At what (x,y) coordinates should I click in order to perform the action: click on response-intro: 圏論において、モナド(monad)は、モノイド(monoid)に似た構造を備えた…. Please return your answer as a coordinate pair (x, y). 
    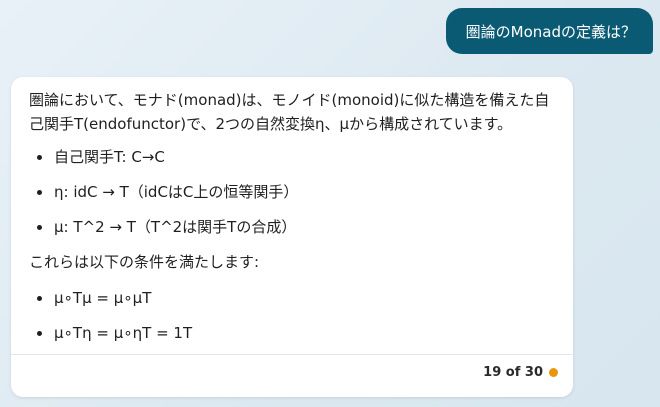
    Looking at the image, I should click on (289, 112).